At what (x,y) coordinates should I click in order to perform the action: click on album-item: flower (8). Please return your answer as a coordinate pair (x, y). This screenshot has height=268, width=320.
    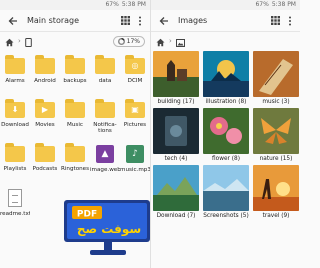
    Looking at the image, I should click on (226, 135).